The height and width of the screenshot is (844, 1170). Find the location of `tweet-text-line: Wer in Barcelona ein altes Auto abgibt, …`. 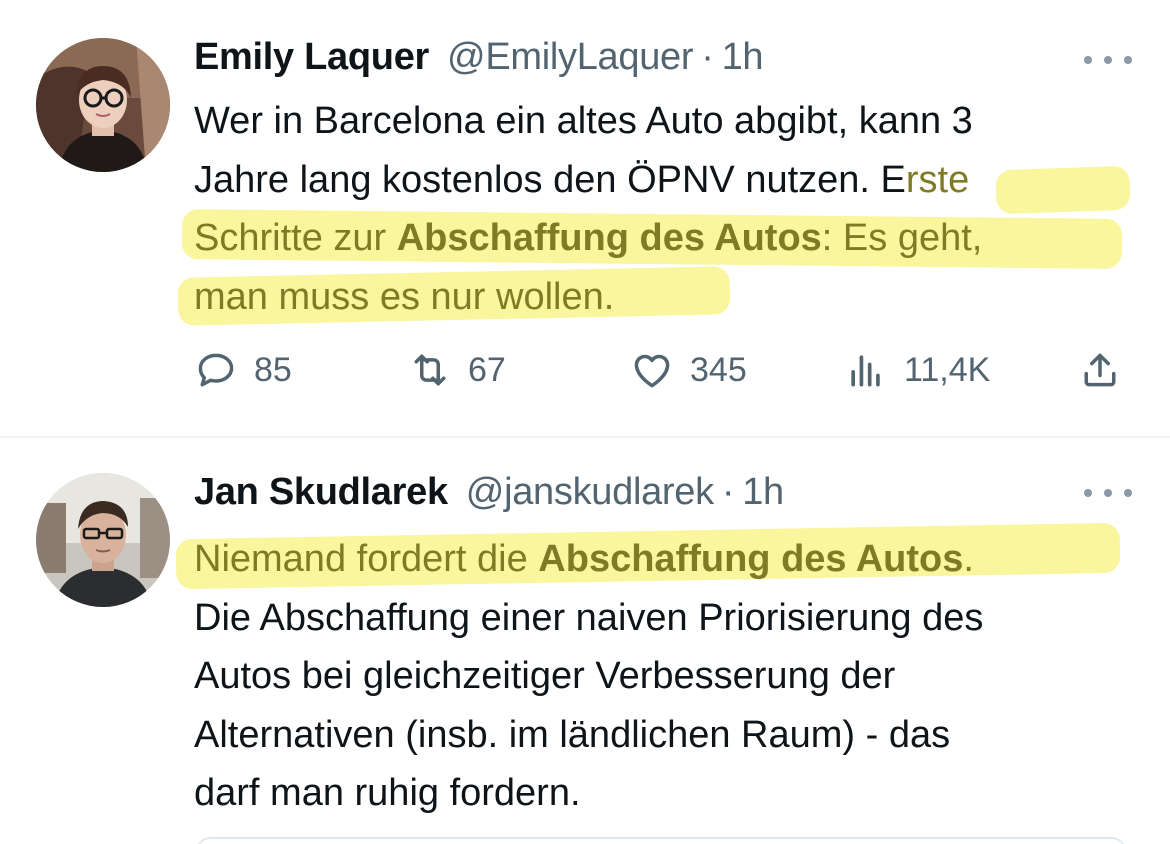

tweet-text-line: Wer in Barcelona ein altes Auto abgibt, … is located at coordinates (583, 121).